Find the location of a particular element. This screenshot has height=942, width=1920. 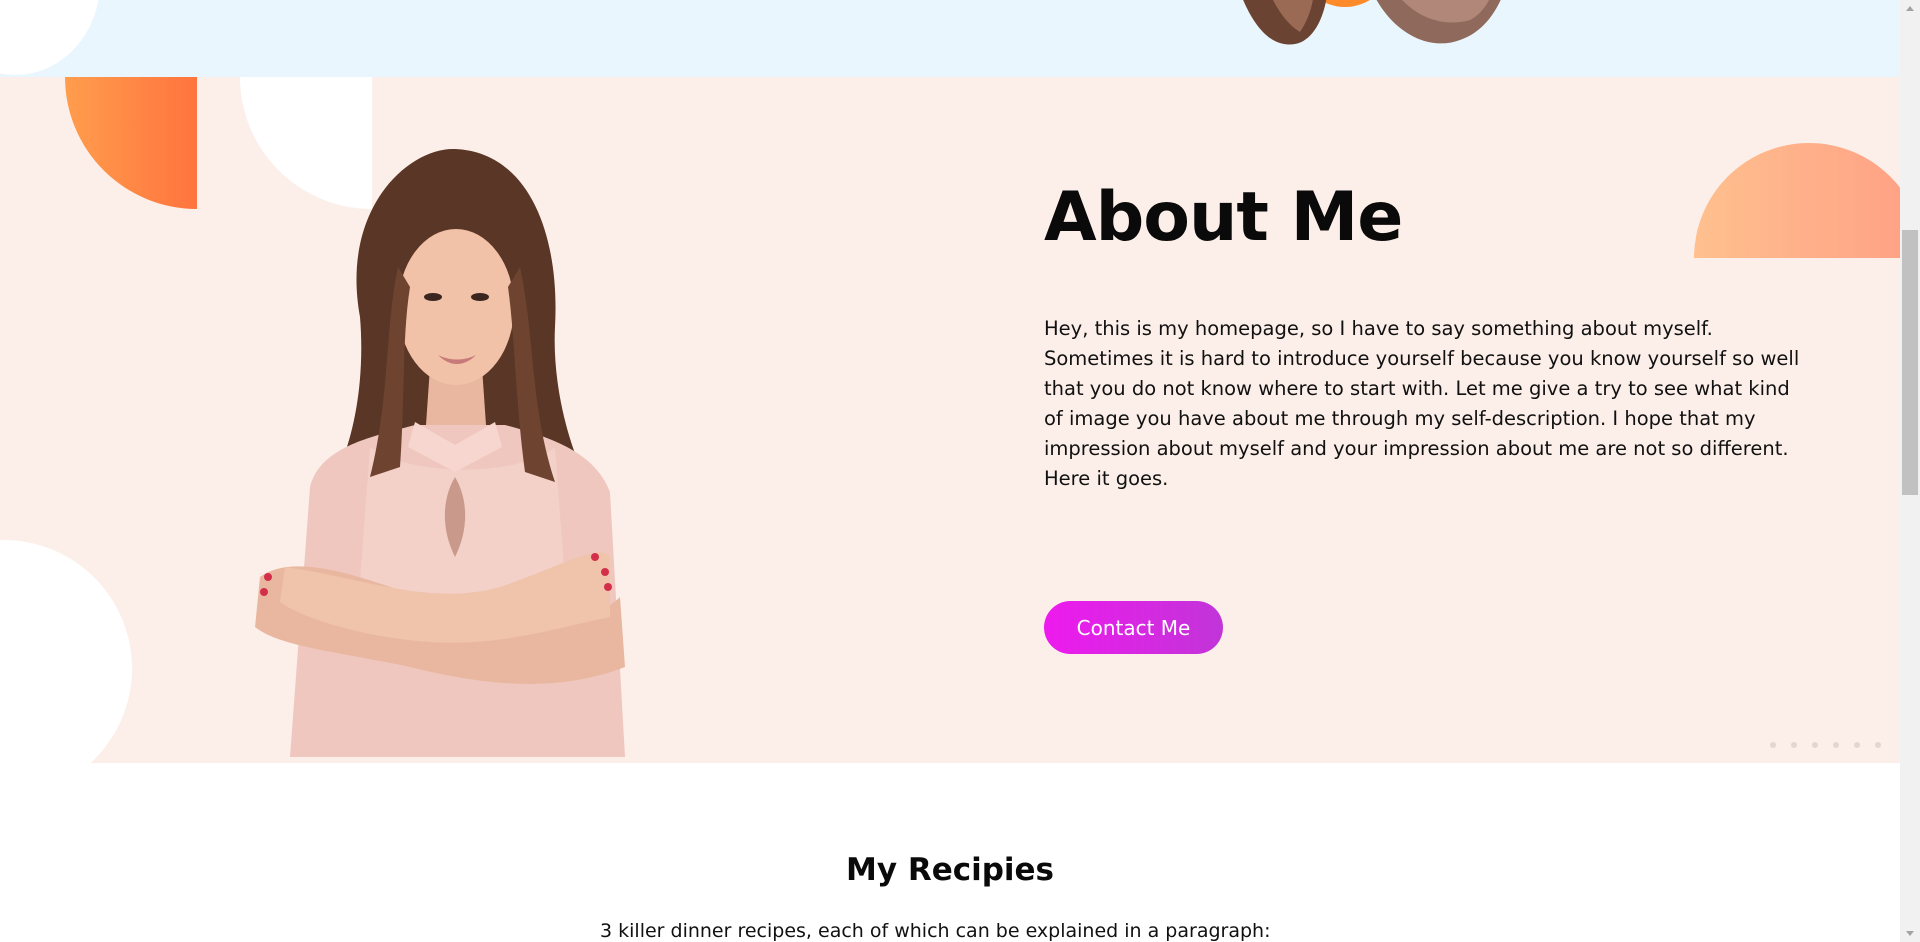

portrait-image is located at coordinates (440, 452).